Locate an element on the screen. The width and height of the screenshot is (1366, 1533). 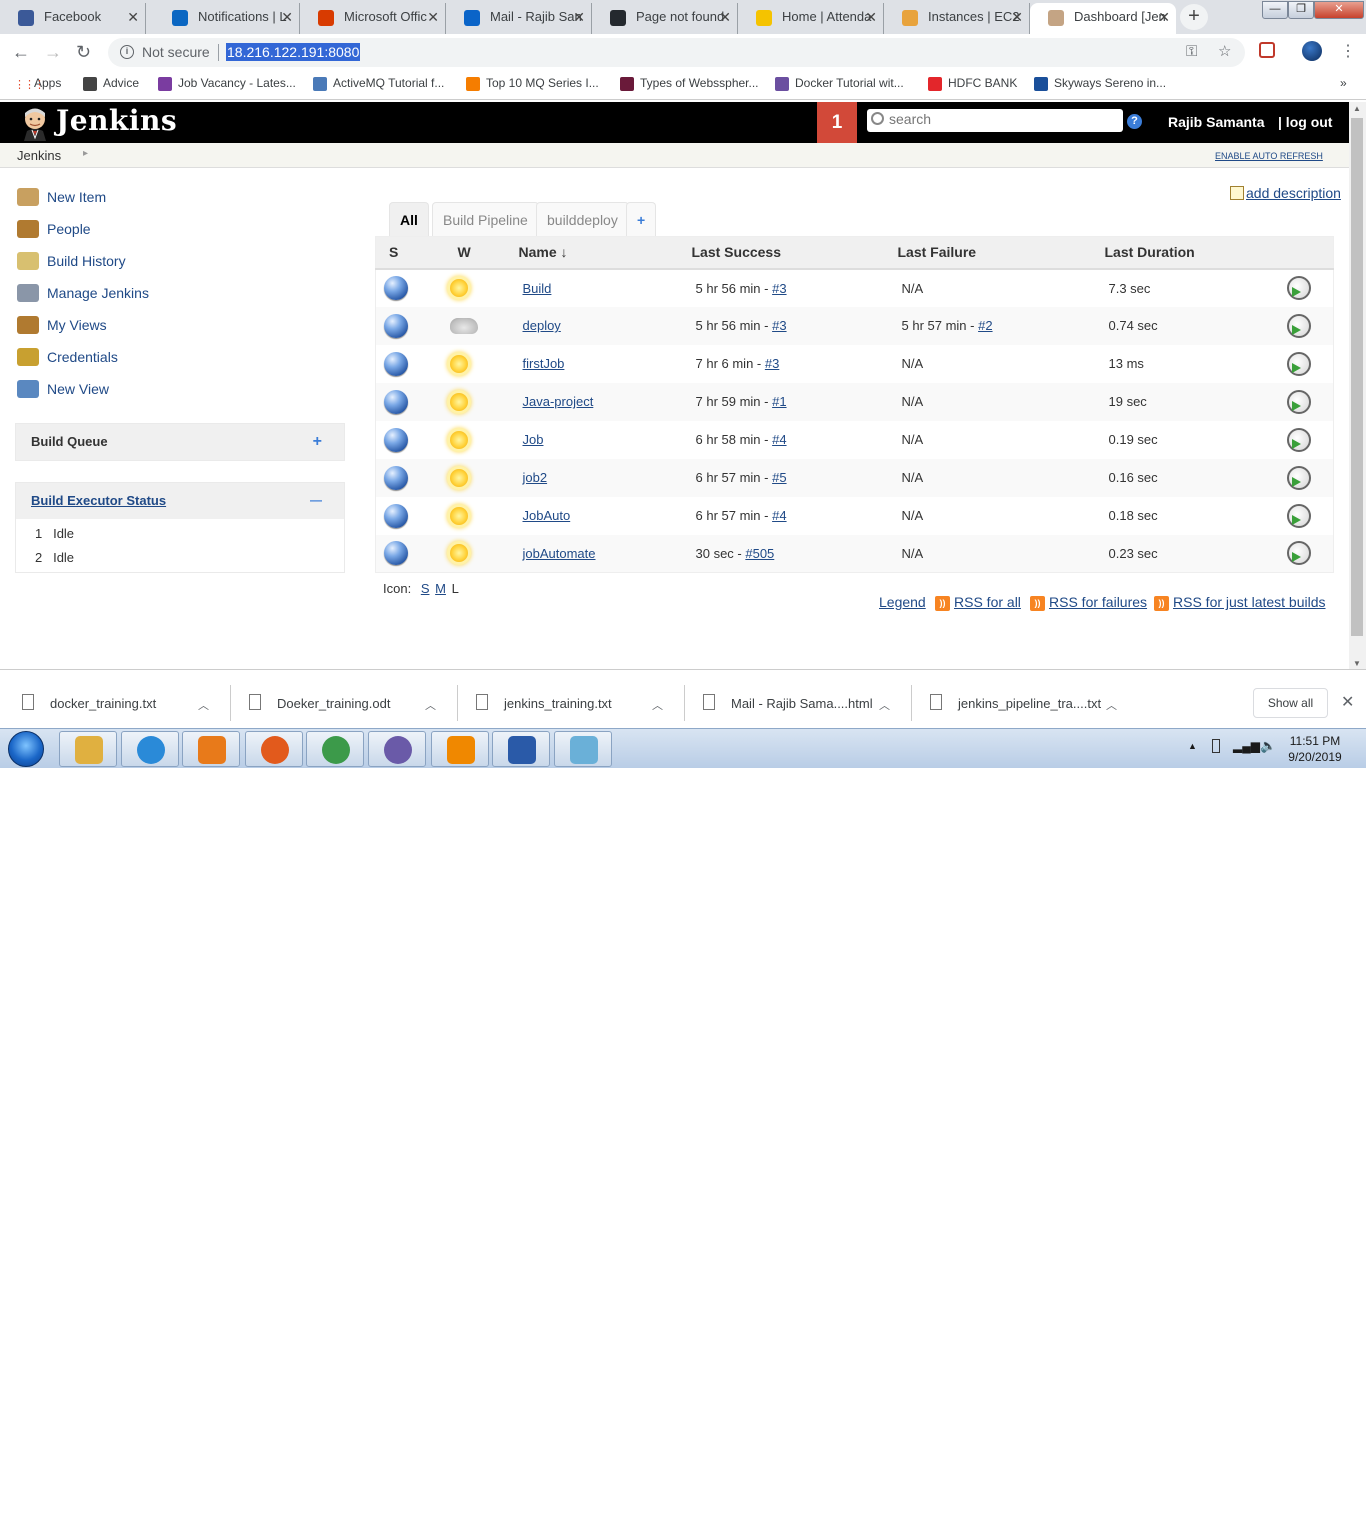
job-name-link: Java-project is located at coordinates (558, 401).